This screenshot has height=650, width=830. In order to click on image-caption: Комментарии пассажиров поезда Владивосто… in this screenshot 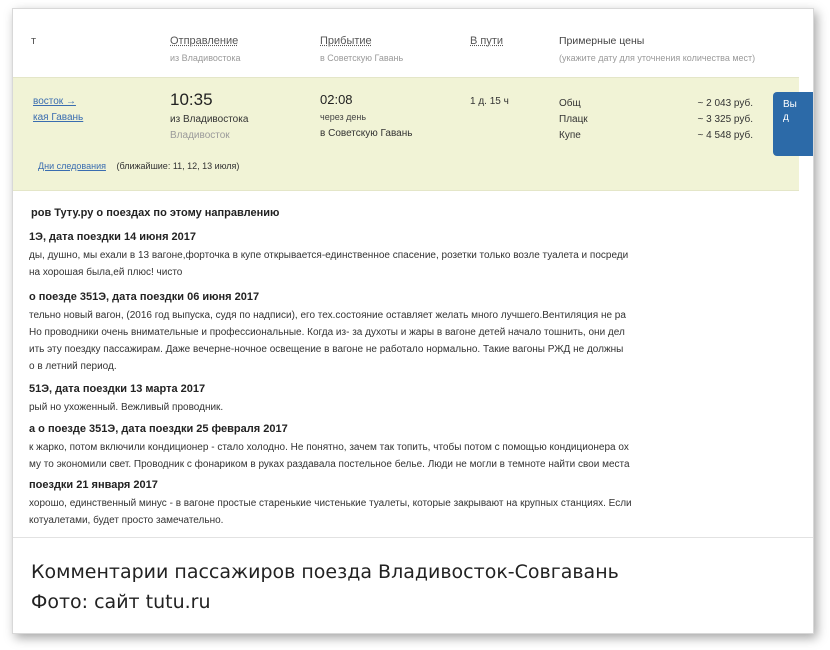, I will do `click(325, 587)`.